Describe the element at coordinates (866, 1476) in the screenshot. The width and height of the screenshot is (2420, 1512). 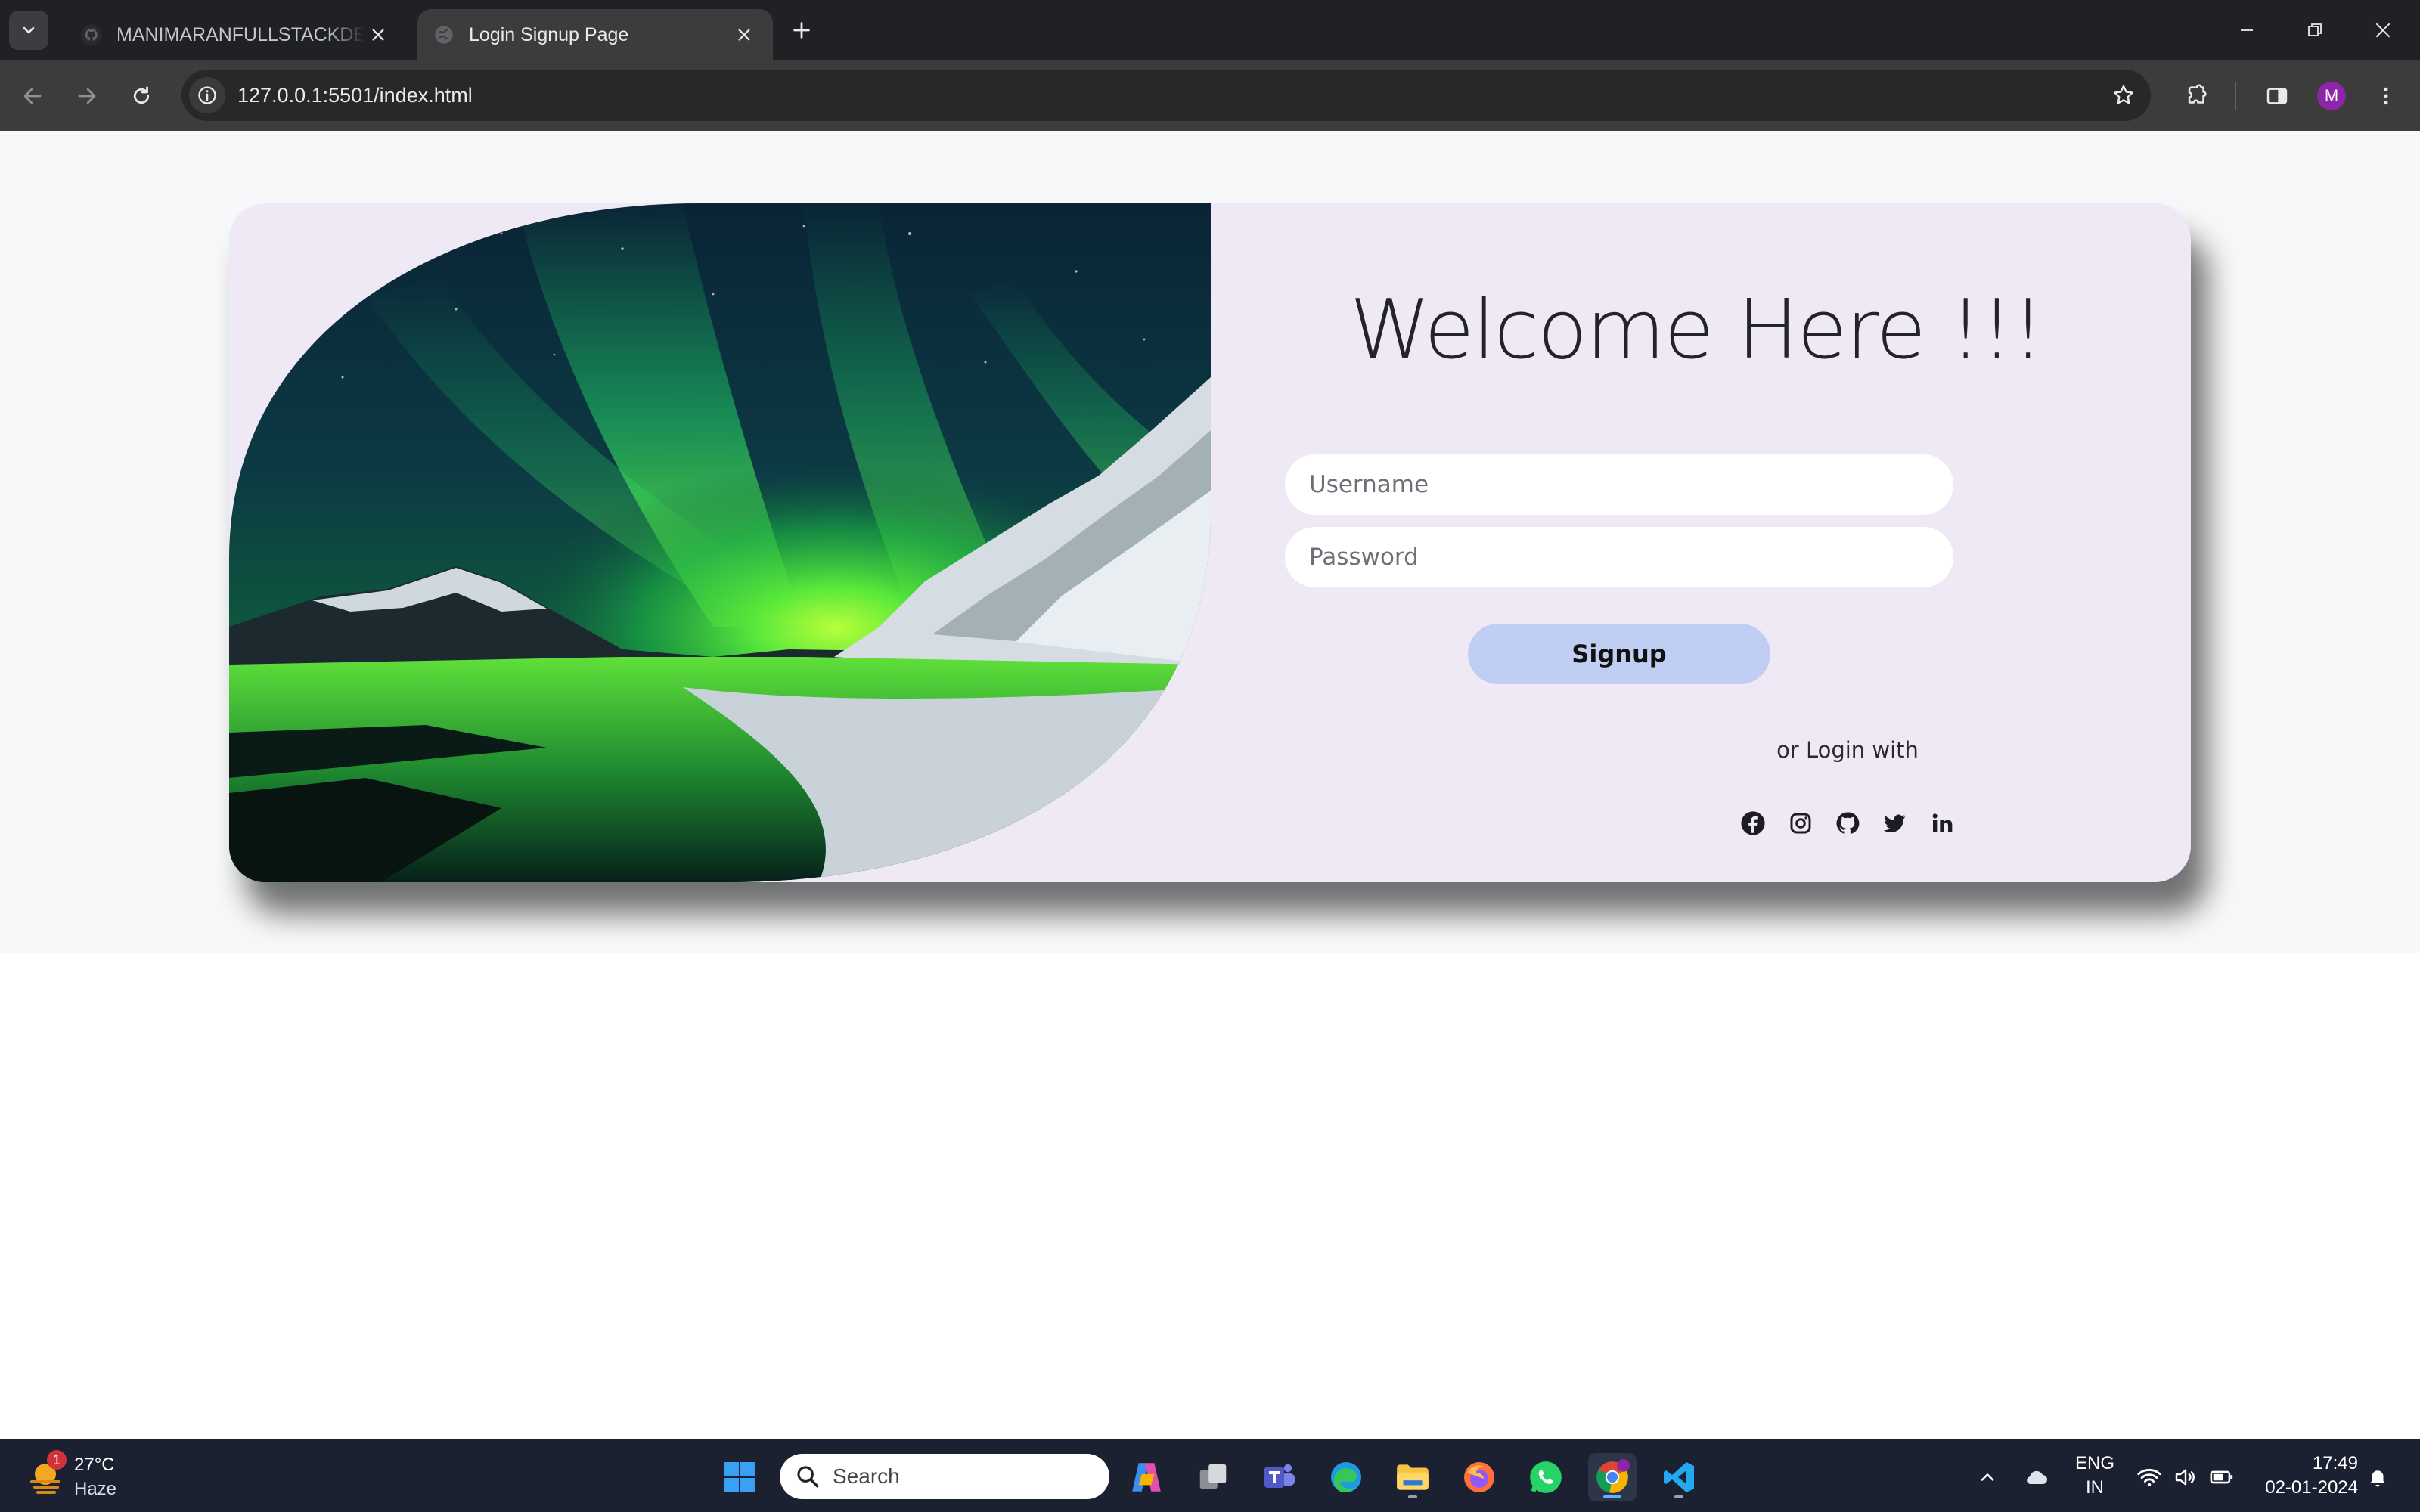
I see `search-label: Search` at that location.